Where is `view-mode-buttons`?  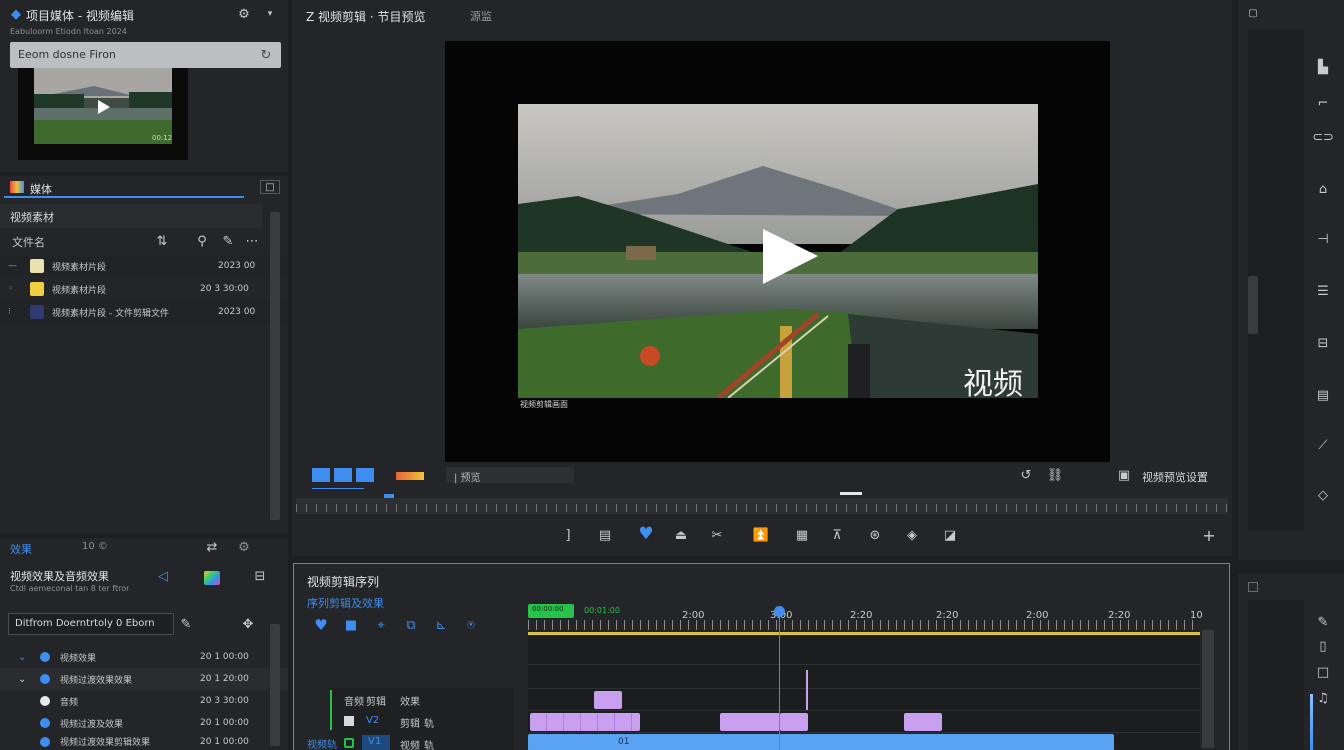 view-mode-buttons is located at coordinates (344, 475).